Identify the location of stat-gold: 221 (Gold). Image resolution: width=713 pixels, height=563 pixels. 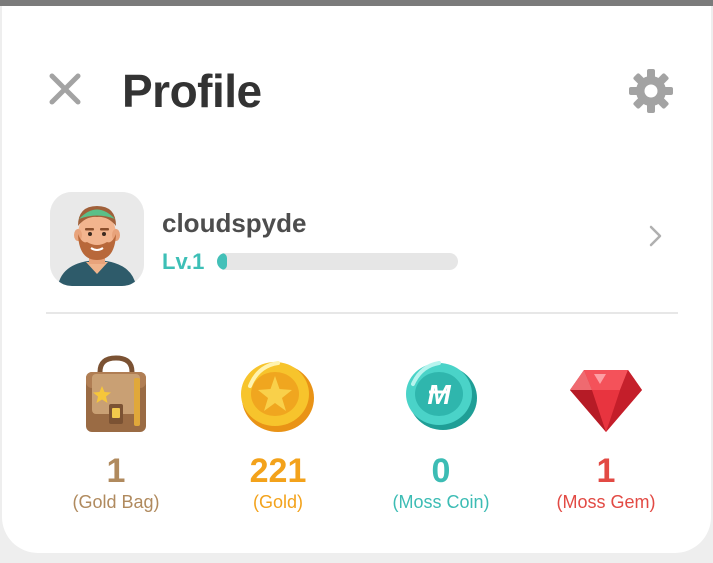
(278, 436).